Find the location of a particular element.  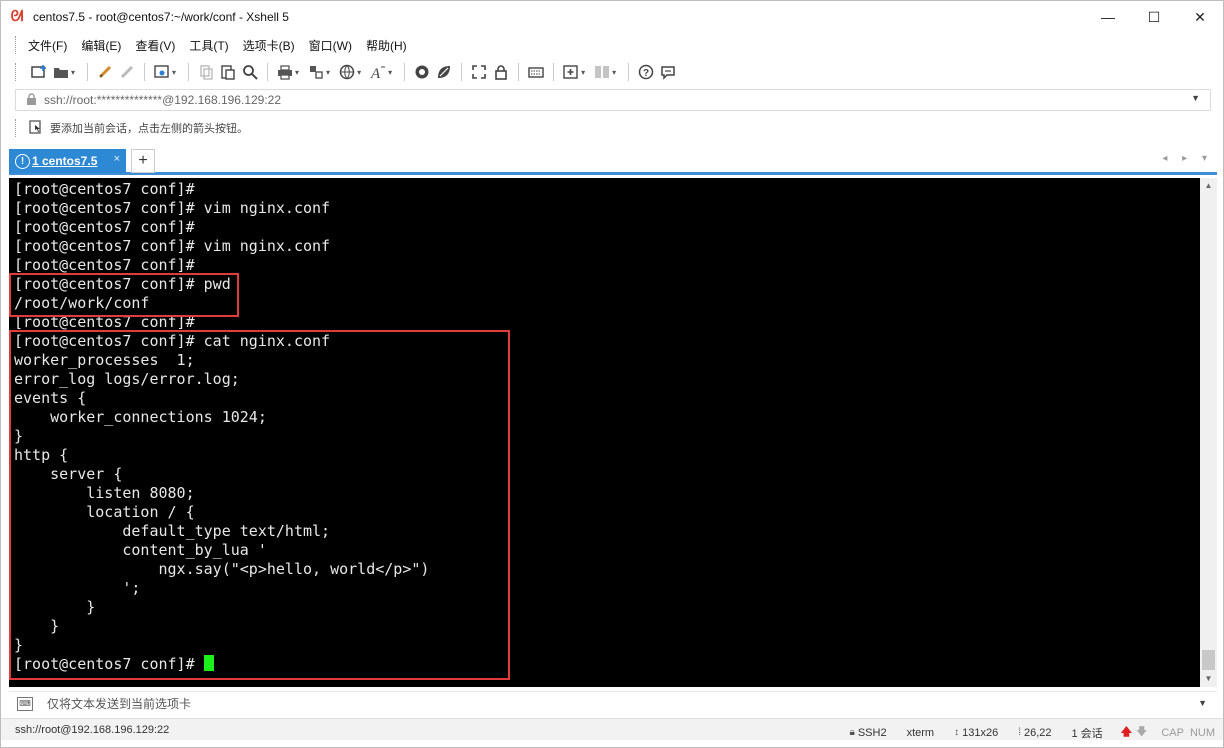

highlight-pwd-box is located at coordinates (124, 295).